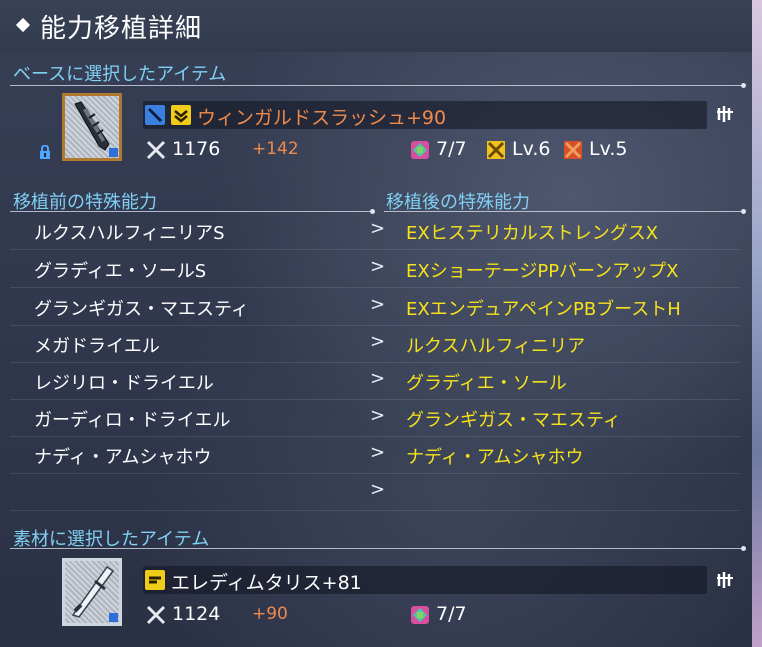  What do you see at coordinates (124, 383) in the screenshot?
I see `ability-before: レジリロ・ドライエル` at bounding box center [124, 383].